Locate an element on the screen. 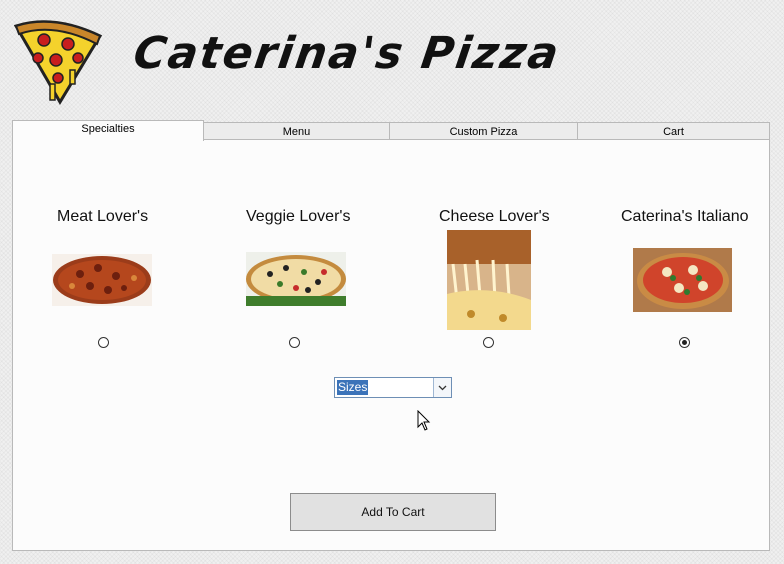 Image resolution: width=784 pixels, height=564 pixels. tab-bar: Specialties Menu Custom Pizza Cart is located at coordinates (391, 130).